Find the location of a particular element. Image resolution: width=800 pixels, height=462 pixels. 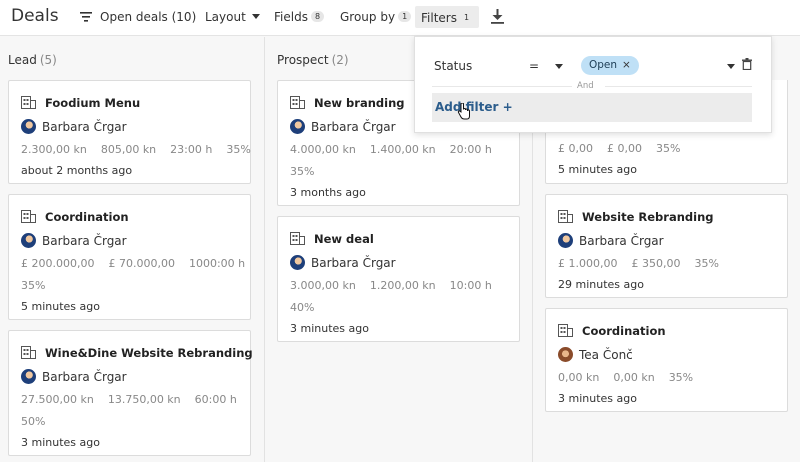

column-count: (5) is located at coordinates (48, 60).